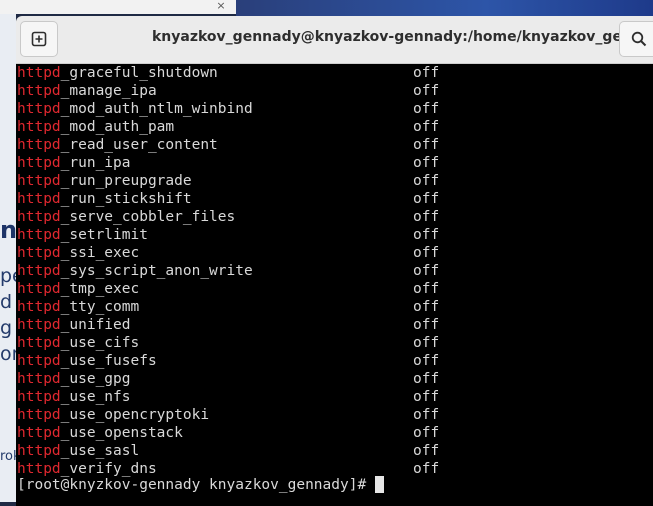 This screenshot has height=506, width=653. Describe the element at coordinates (228, 415) in the screenshot. I see `boolean-row: httpd_use_opencryptoki off` at that location.